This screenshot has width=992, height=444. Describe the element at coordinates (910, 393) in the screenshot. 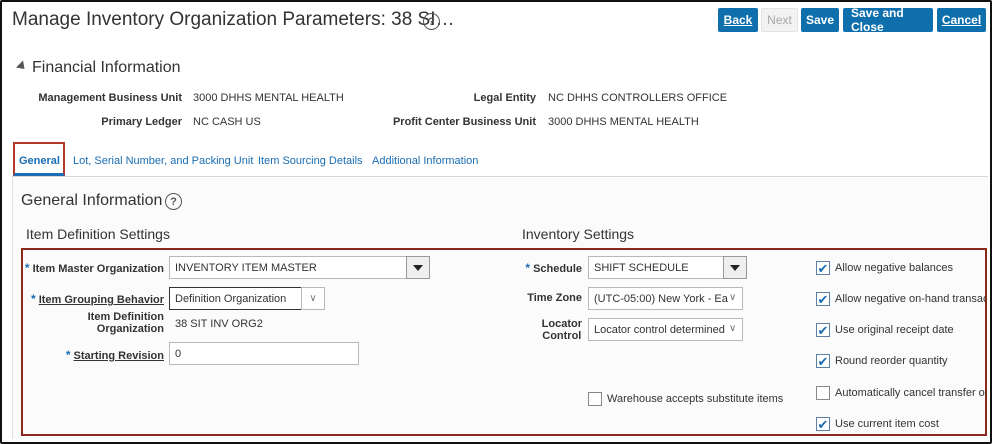

I see `option-label-4: Automatically cancel transfer orde` at that location.